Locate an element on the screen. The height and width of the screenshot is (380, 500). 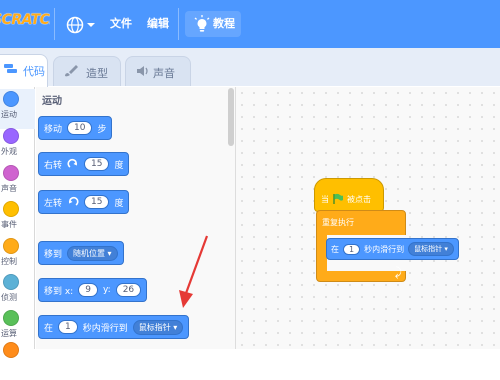
block-turn-right: 右转 15 度 is located at coordinates (84, 164).